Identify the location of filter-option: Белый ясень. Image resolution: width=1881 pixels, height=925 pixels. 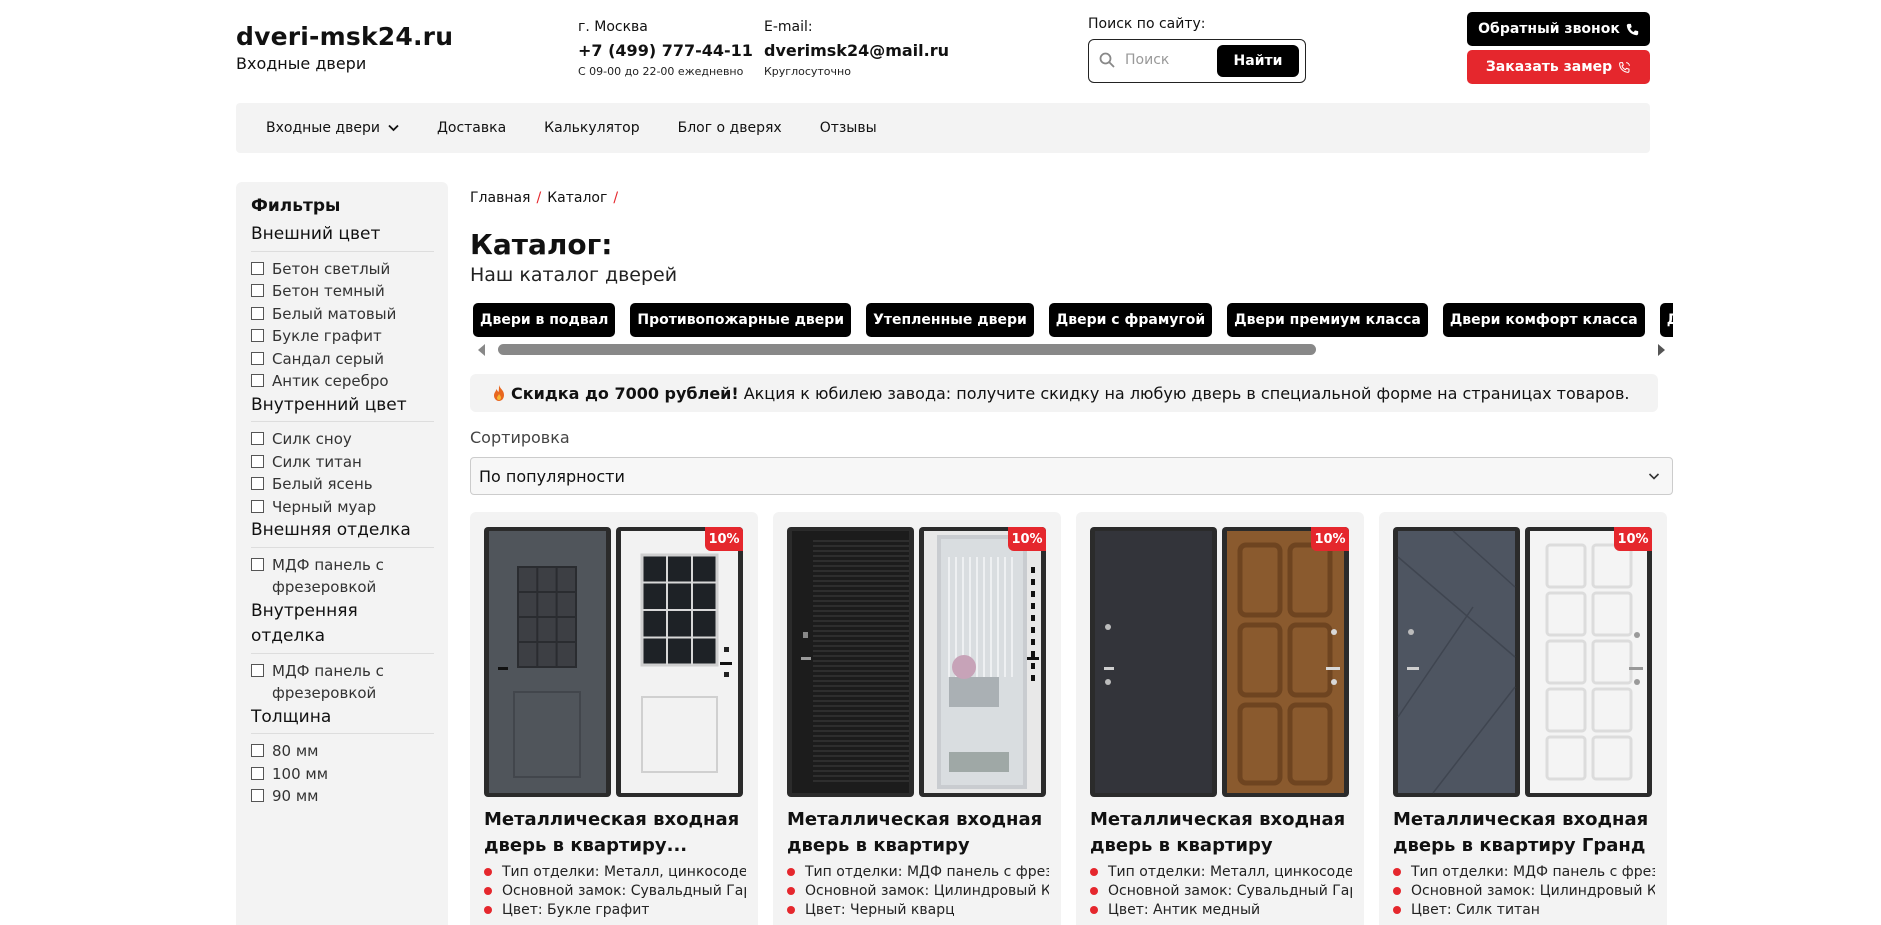
(342, 484).